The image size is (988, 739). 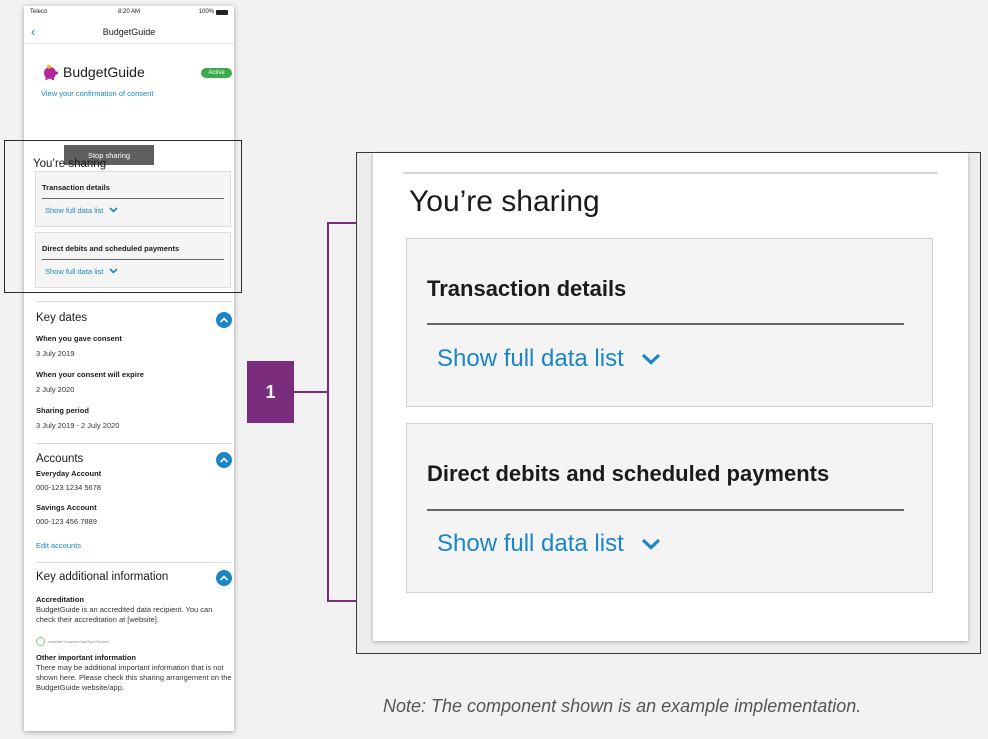 I want to click on data-cluster-card-zoomed: Transaction details Show full data list, so click(x=669, y=322).